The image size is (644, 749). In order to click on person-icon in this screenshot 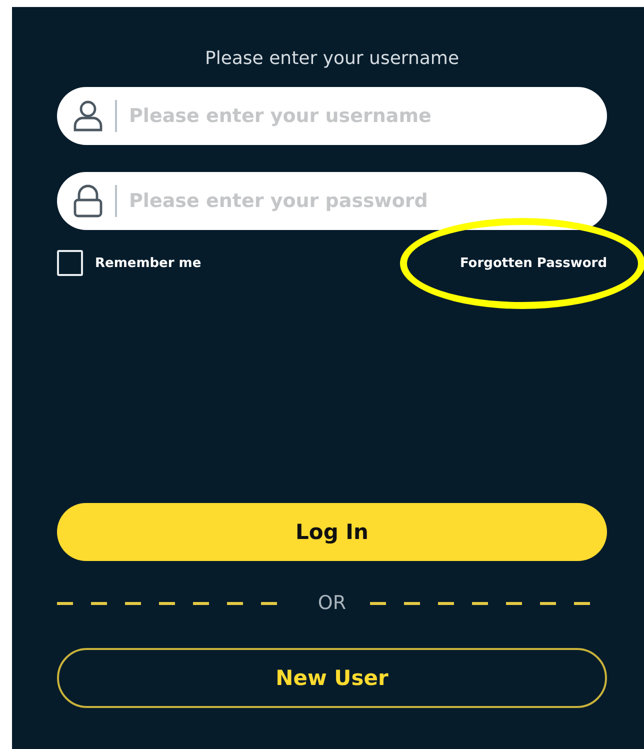, I will do `click(88, 116)`.